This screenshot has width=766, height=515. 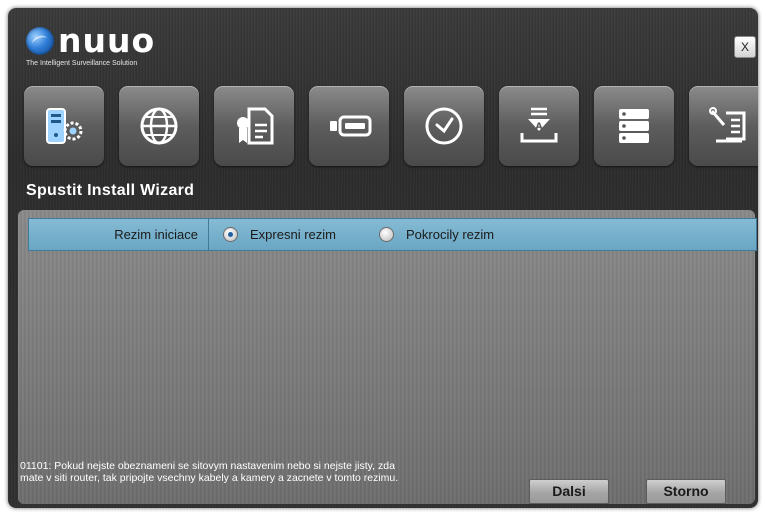 I want to click on globe-logo-icon, so click(x=40, y=41).